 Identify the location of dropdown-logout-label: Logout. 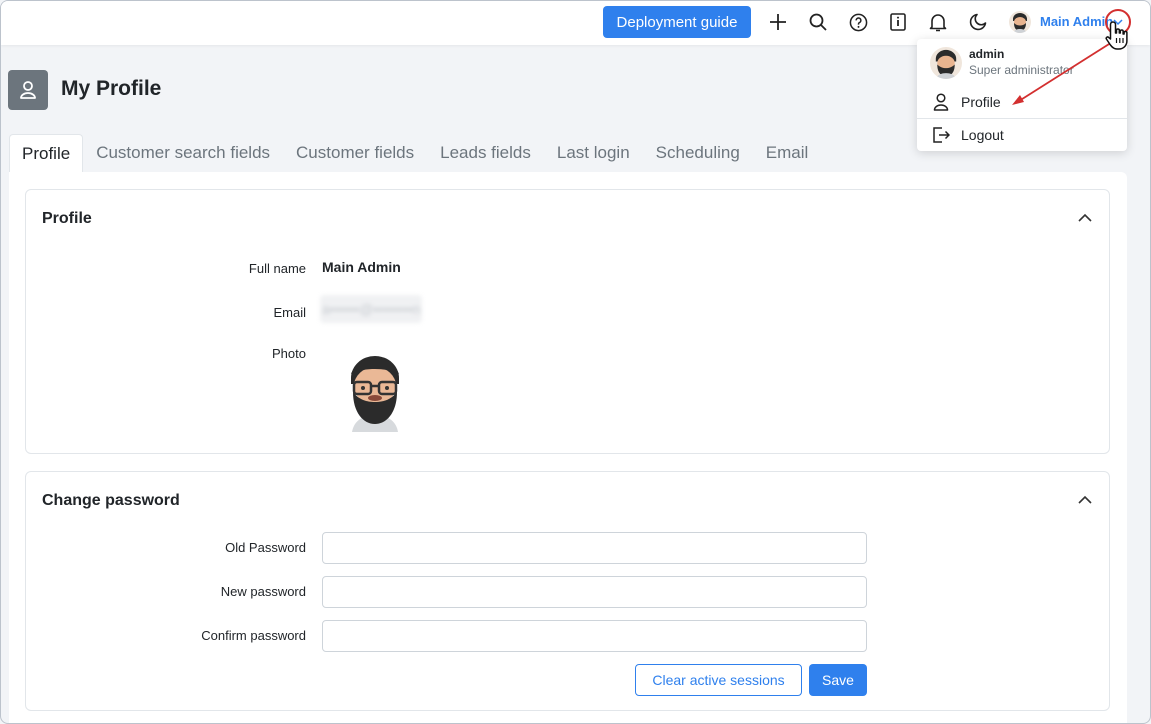
(982, 135).